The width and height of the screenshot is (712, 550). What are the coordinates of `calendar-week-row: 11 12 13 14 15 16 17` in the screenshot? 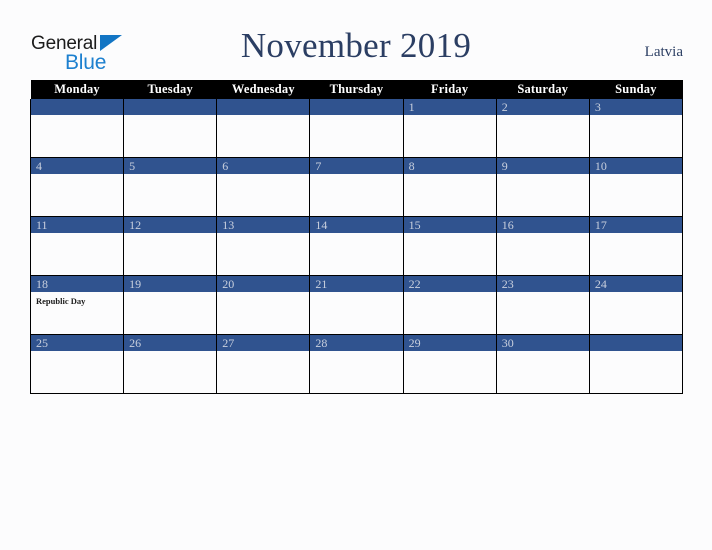 It's located at (356, 246).